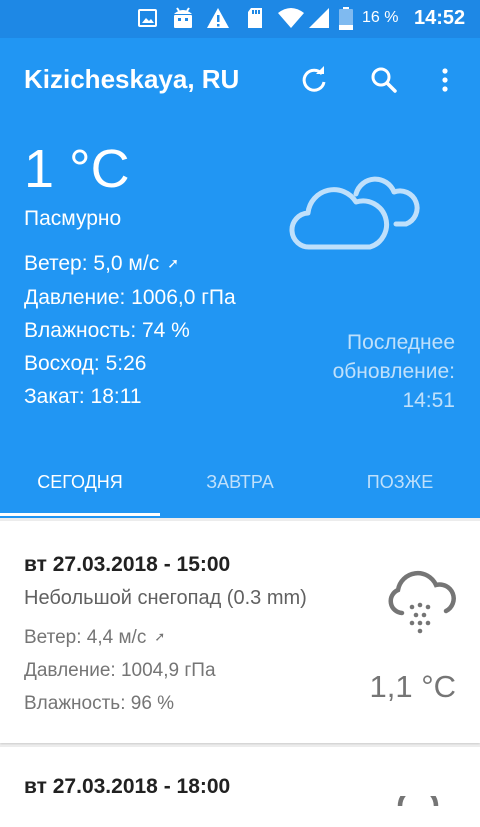 This screenshot has height=827, width=480. What do you see at coordinates (440, 18) in the screenshot?
I see `clock: 14:52` at bounding box center [440, 18].